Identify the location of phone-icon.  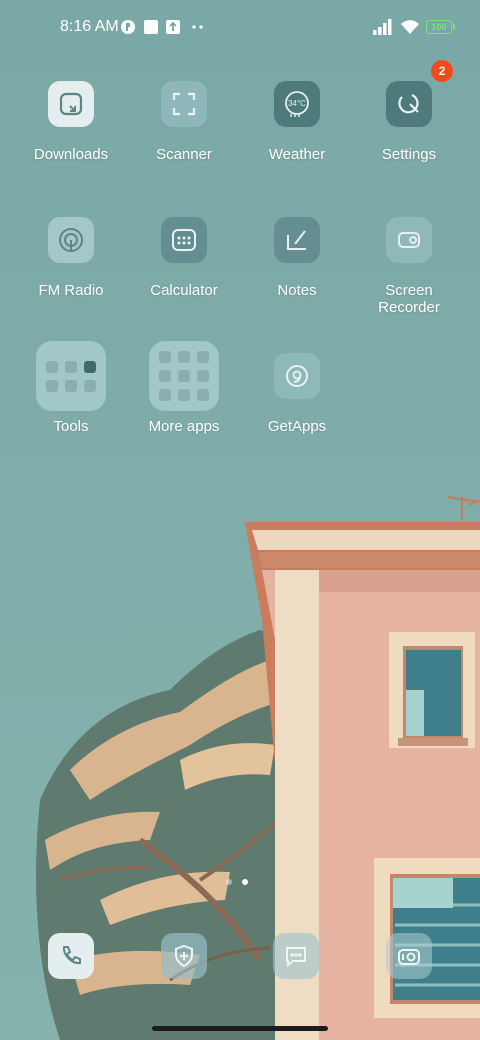
(71, 955).